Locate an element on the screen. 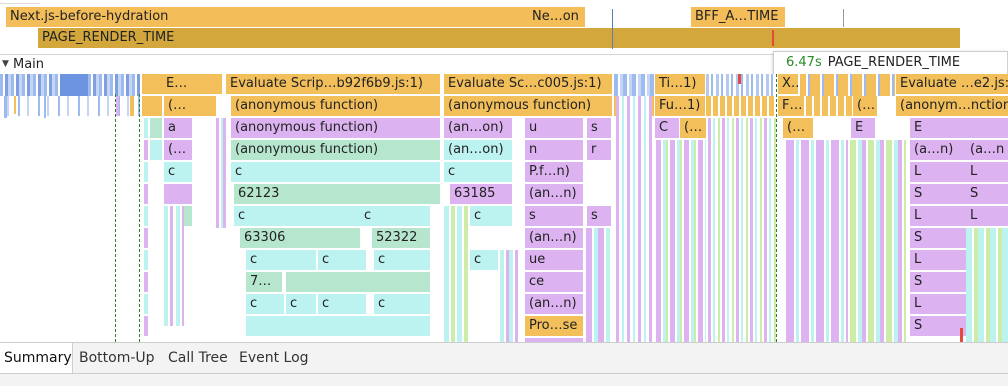  flame-block: ce is located at coordinates (554, 282).